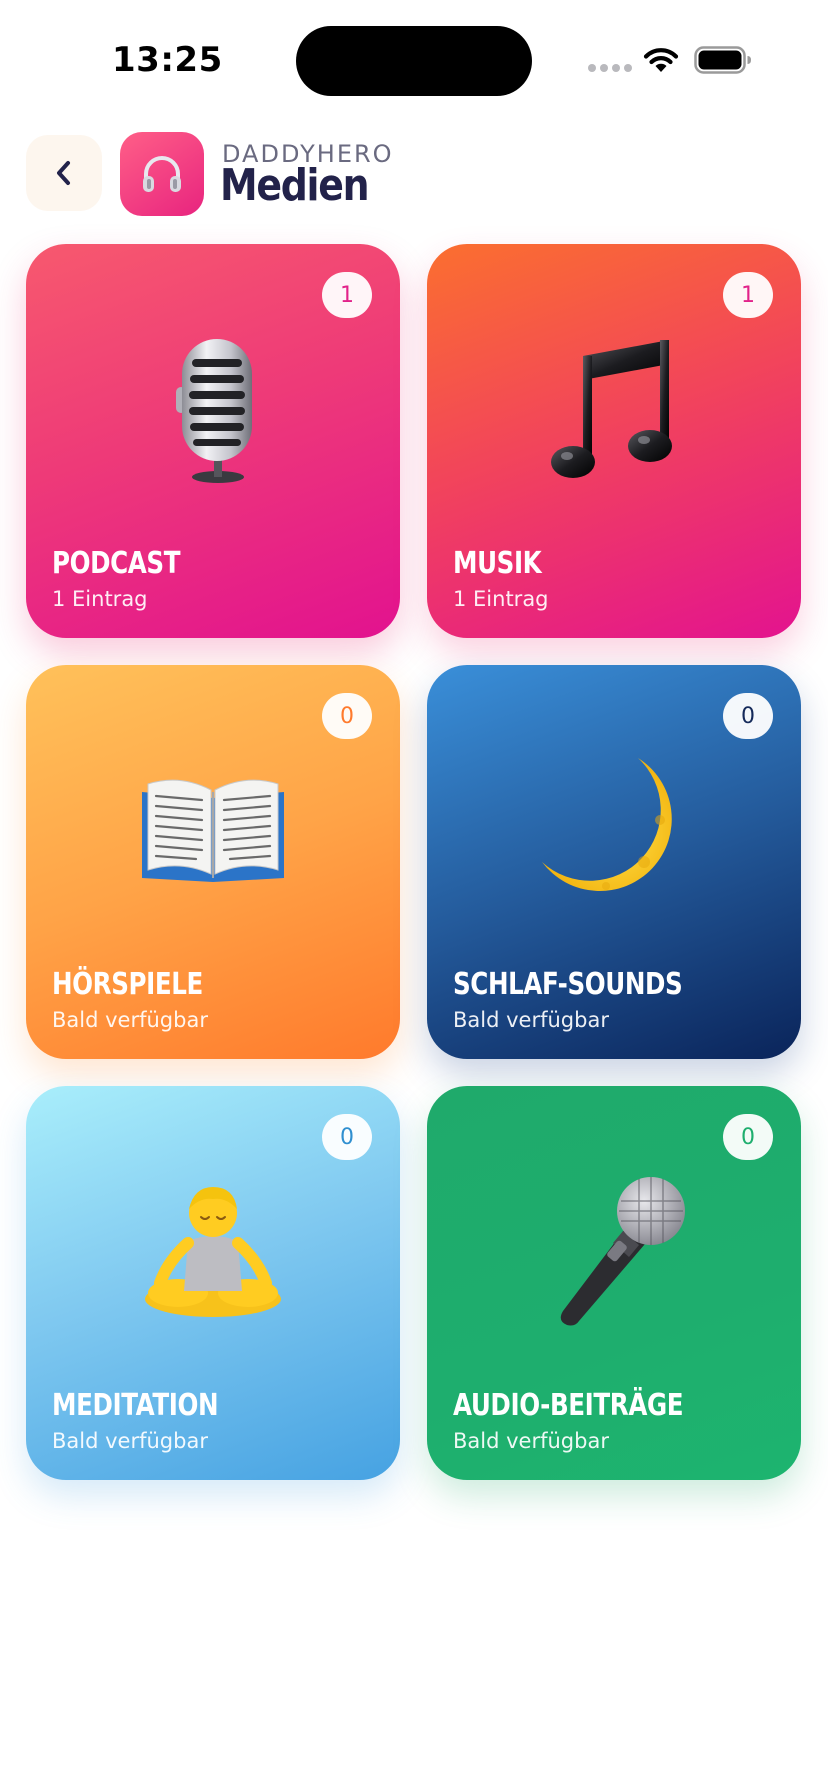  Describe the element at coordinates (127, 984) in the screenshot. I see `card-title: HÖRSPIELE` at that location.